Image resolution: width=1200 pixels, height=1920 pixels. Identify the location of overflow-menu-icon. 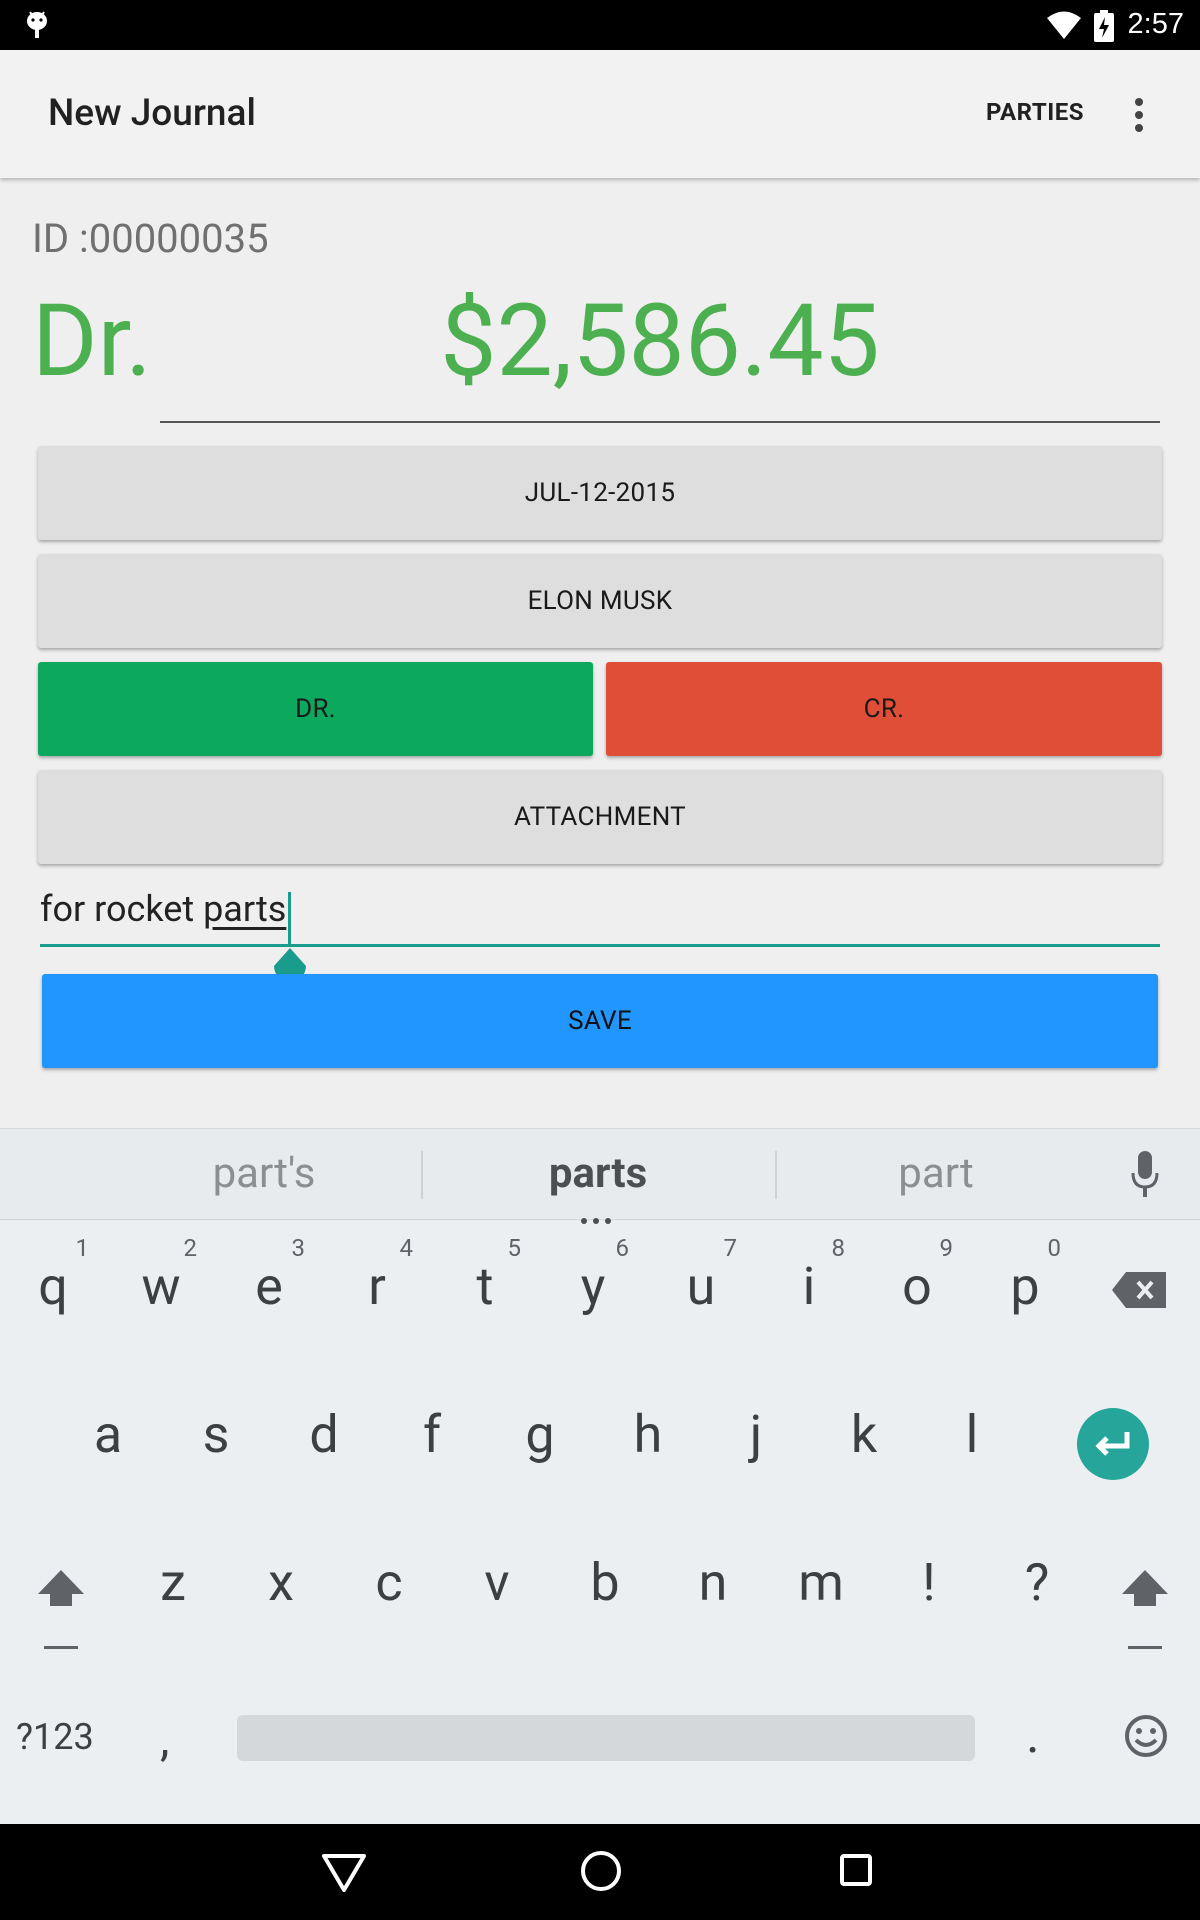
(1139, 116).